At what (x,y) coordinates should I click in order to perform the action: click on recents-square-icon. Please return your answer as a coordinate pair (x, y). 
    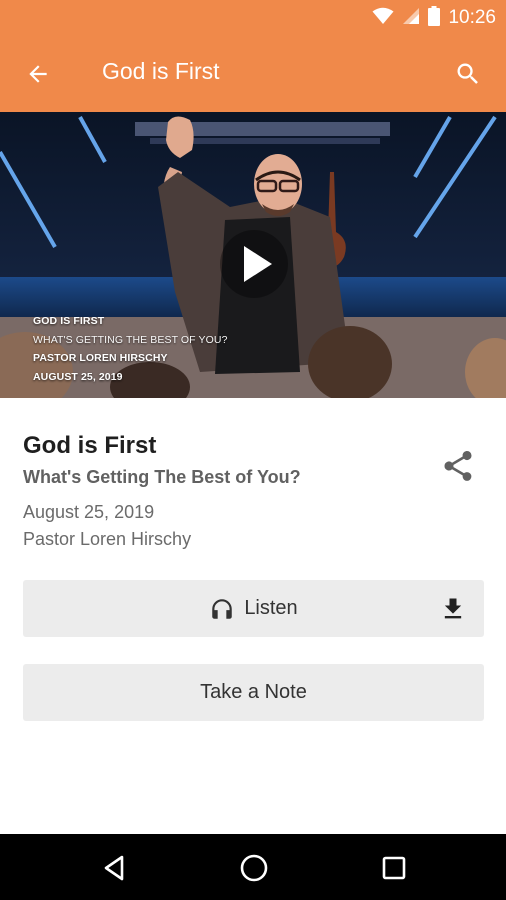
    Looking at the image, I should click on (394, 868).